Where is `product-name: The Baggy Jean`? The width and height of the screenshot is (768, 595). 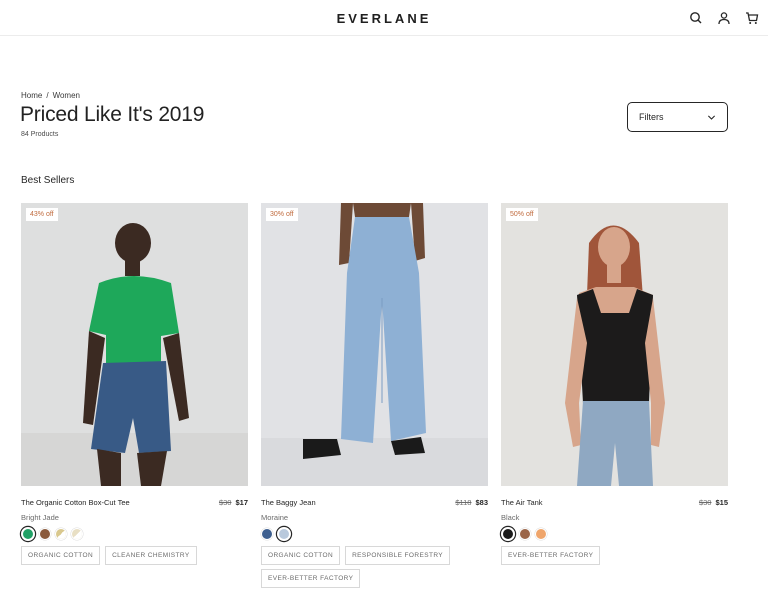
product-name: The Baggy Jean is located at coordinates (288, 502).